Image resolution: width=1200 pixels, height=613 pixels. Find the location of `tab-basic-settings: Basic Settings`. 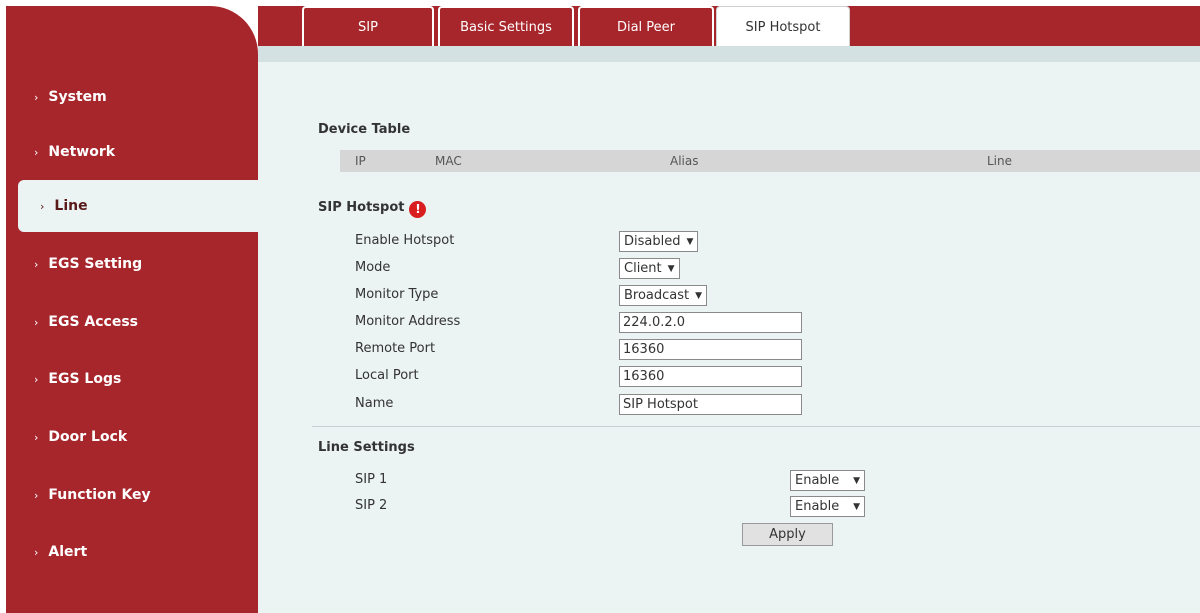

tab-basic-settings: Basic Settings is located at coordinates (506, 26).